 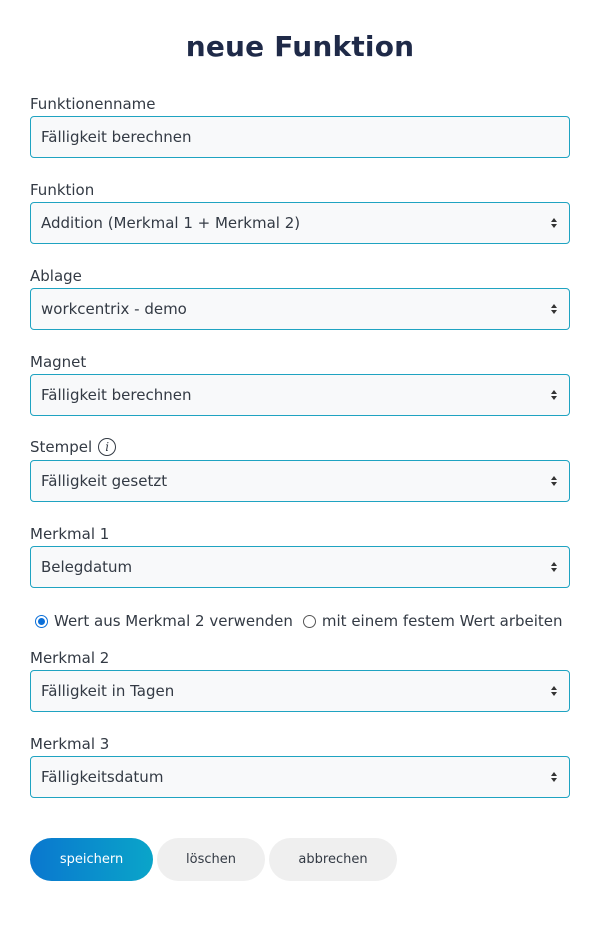 What do you see at coordinates (91, 859) in the screenshot?
I see `save-button: speichern` at bounding box center [91, 859].